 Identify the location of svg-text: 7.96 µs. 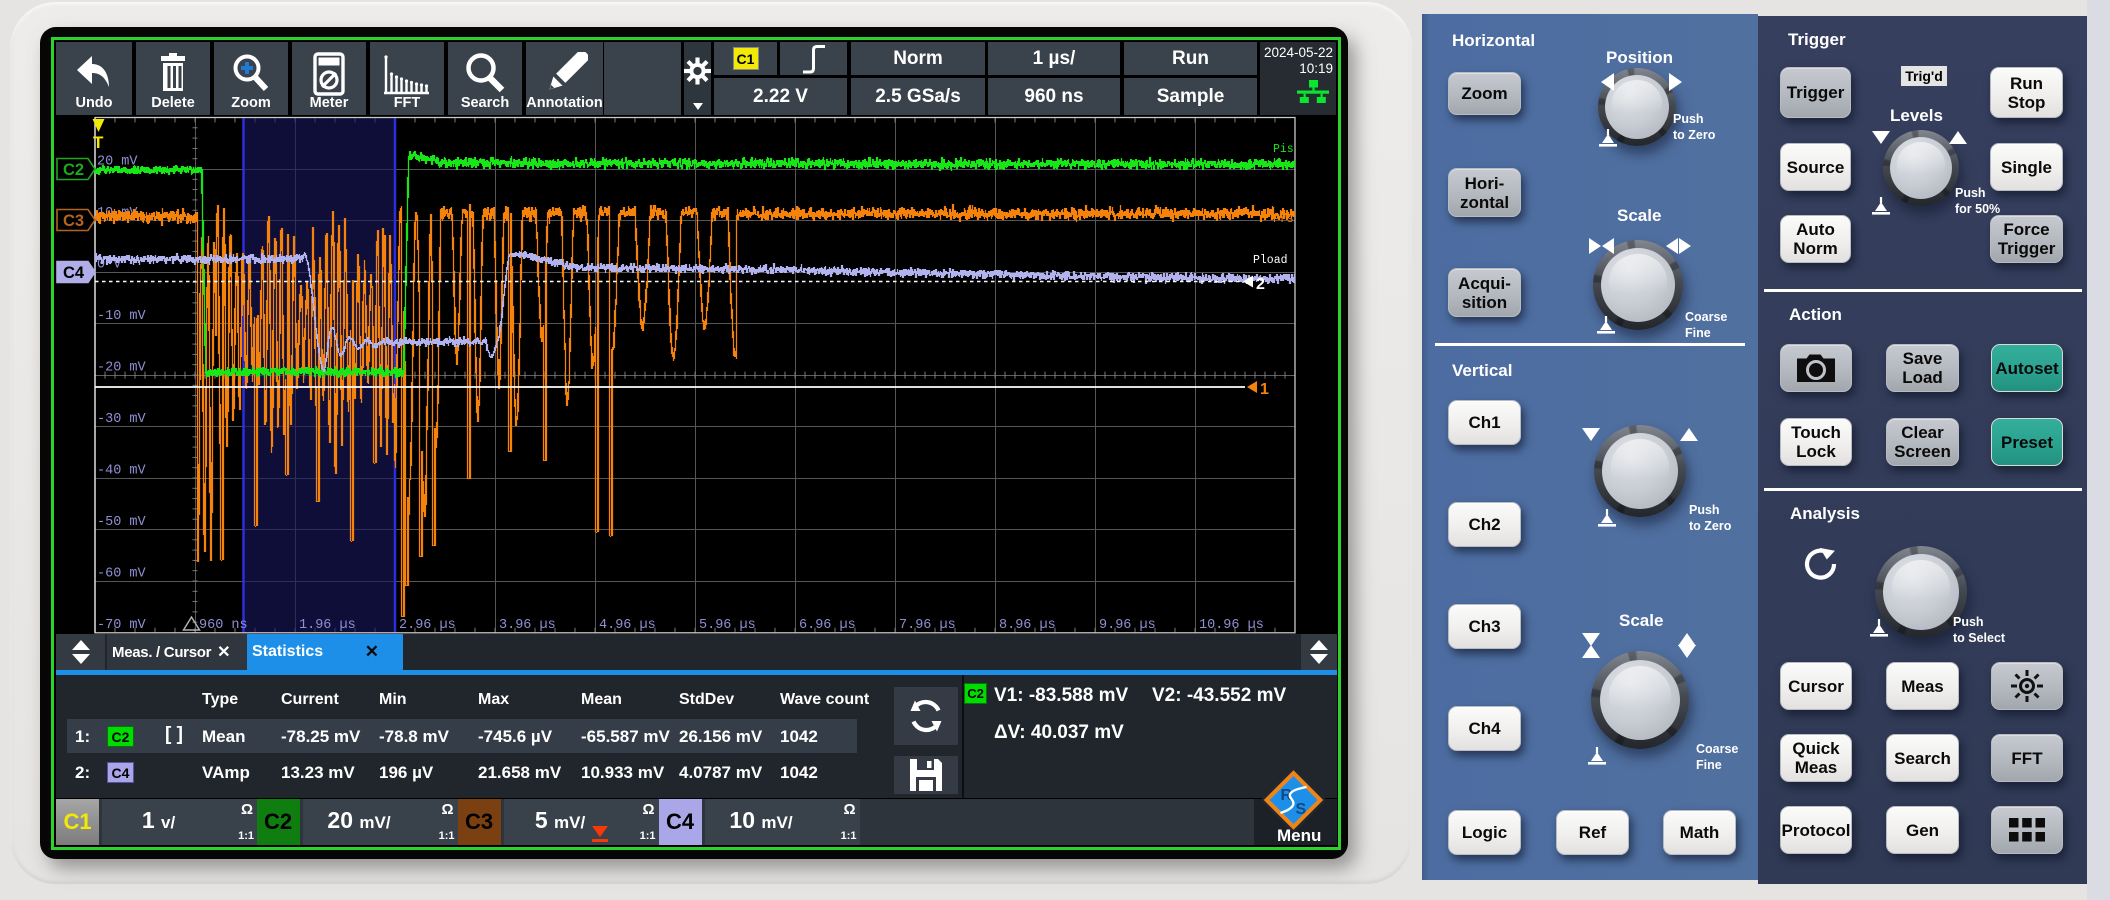
(927, 625).